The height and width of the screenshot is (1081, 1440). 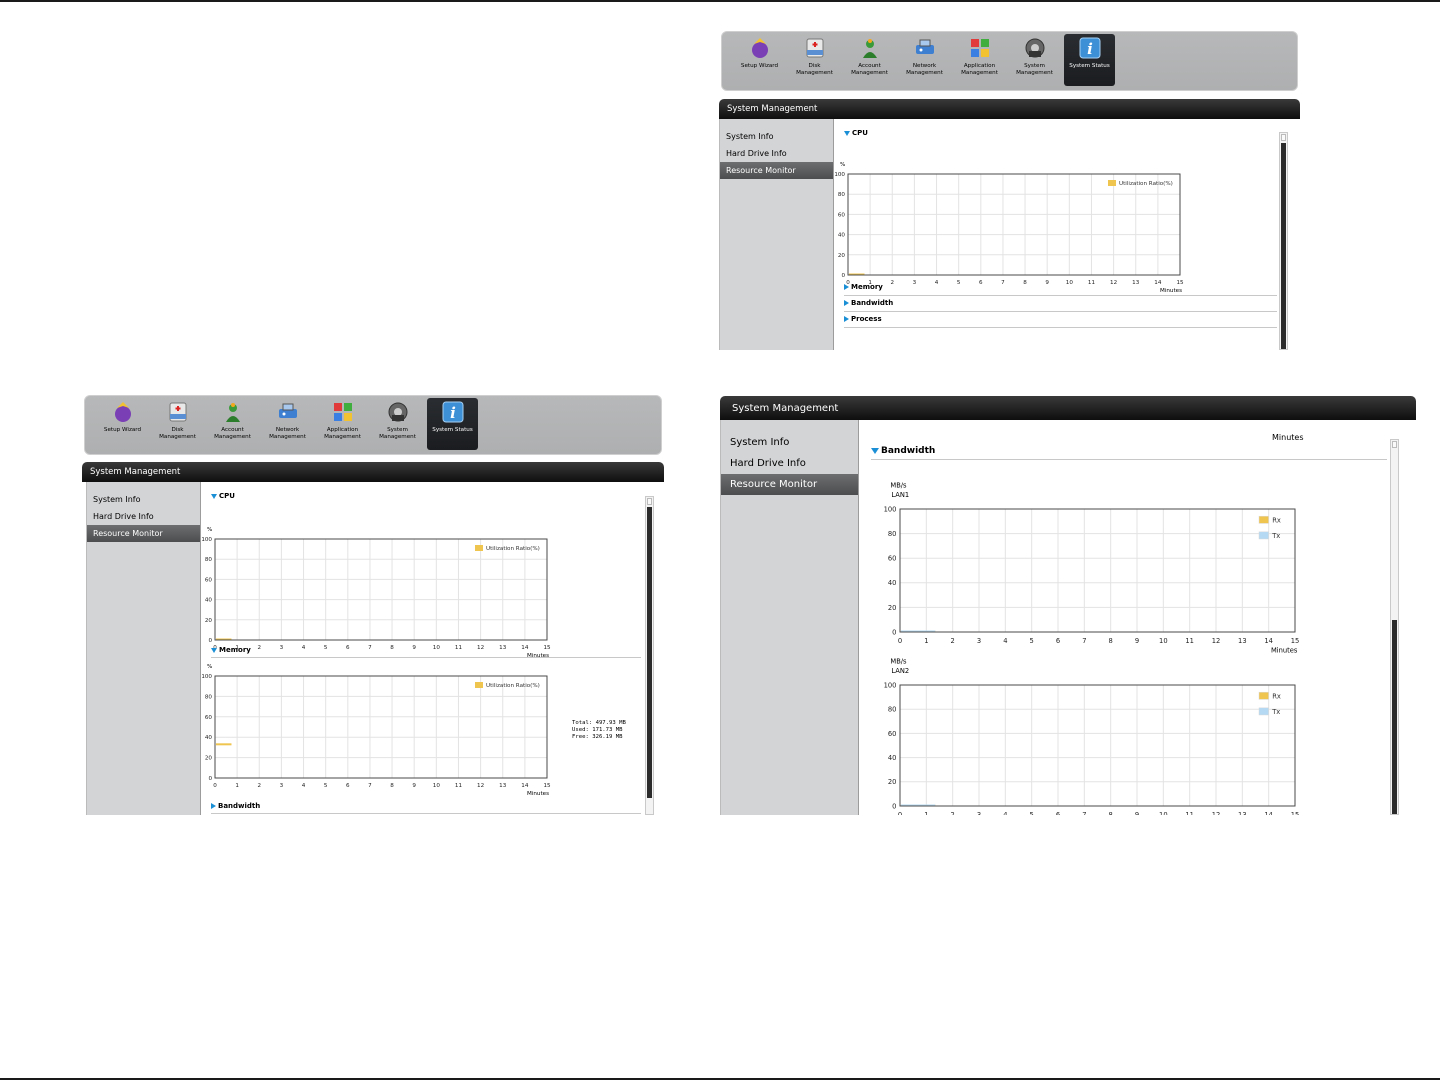 I want to click on section-memory: Memory, so click(x=863, y=287).